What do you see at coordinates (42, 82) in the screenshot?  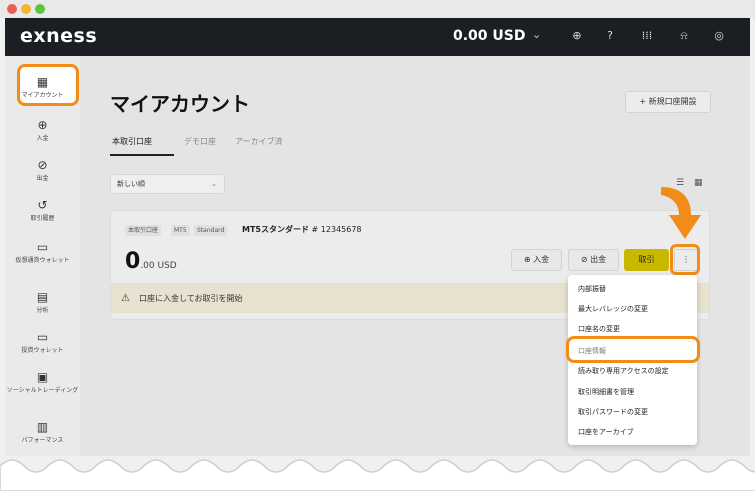 I see `dashboard-icon: ▦` at bounding box center [42, 82].